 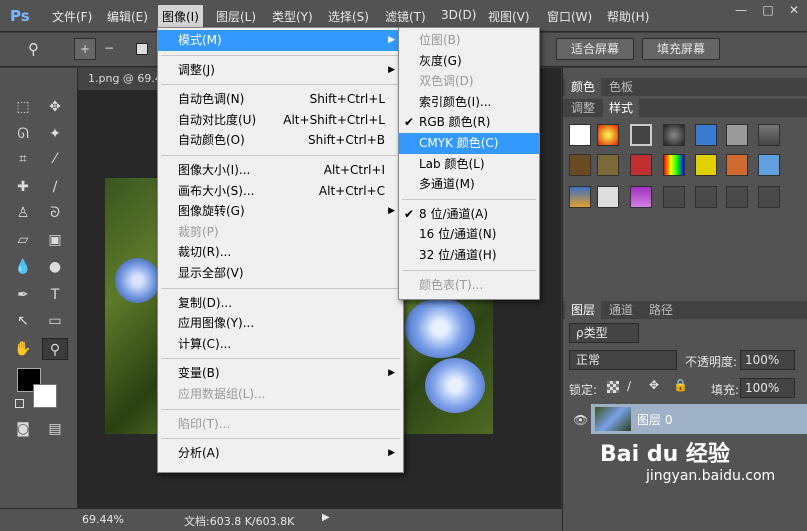 What do you see at coordinates (23, 429) in the screenshot?
I see `quick-mask-icon: ◙` at bounding box center [23, 429].